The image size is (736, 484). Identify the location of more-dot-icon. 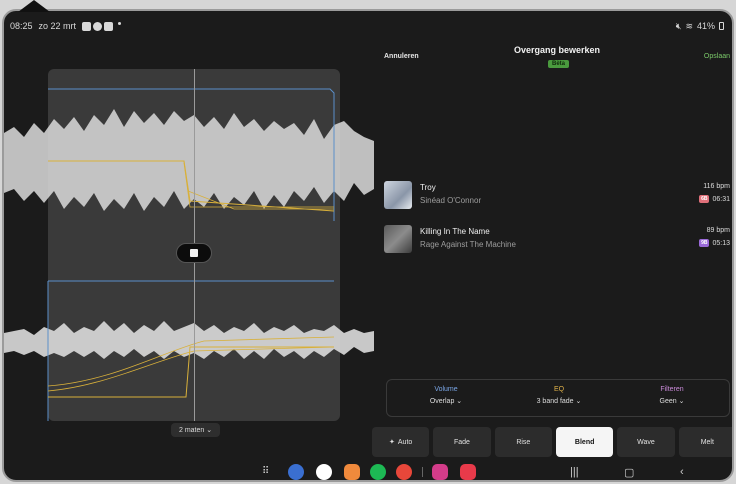
(120, 23).